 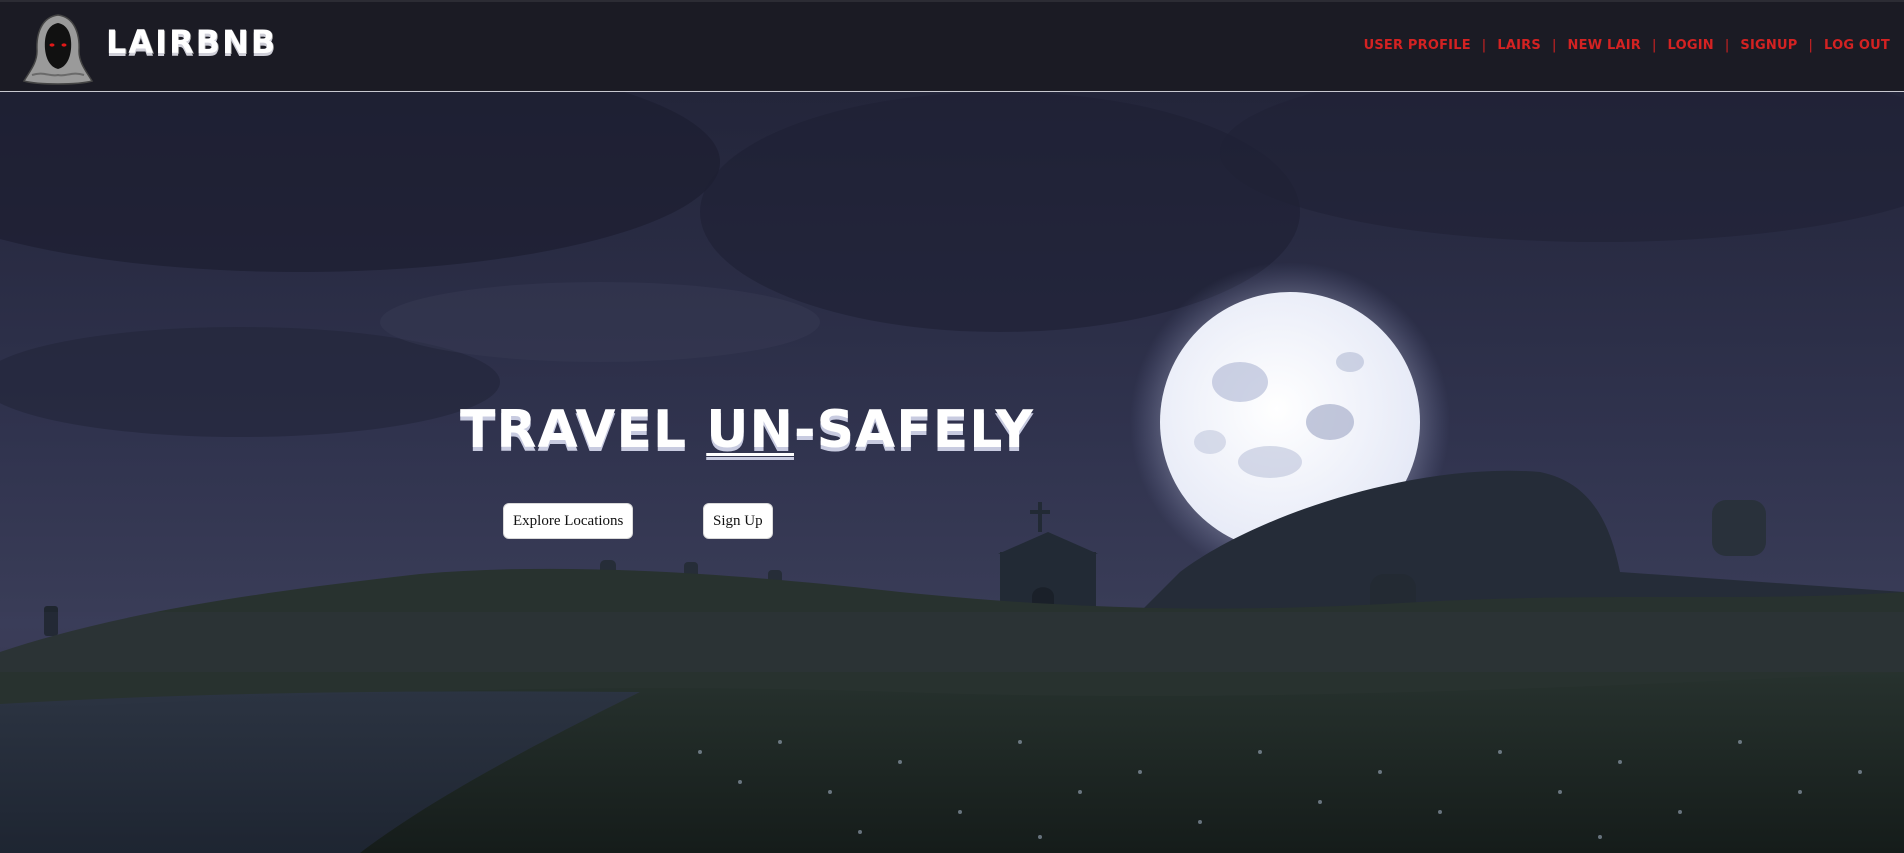 What do you see at coordinates (913, 430) in the screenshot?
I see `tagline-text-after: -SAFELY` at bounding box center [913, 430].